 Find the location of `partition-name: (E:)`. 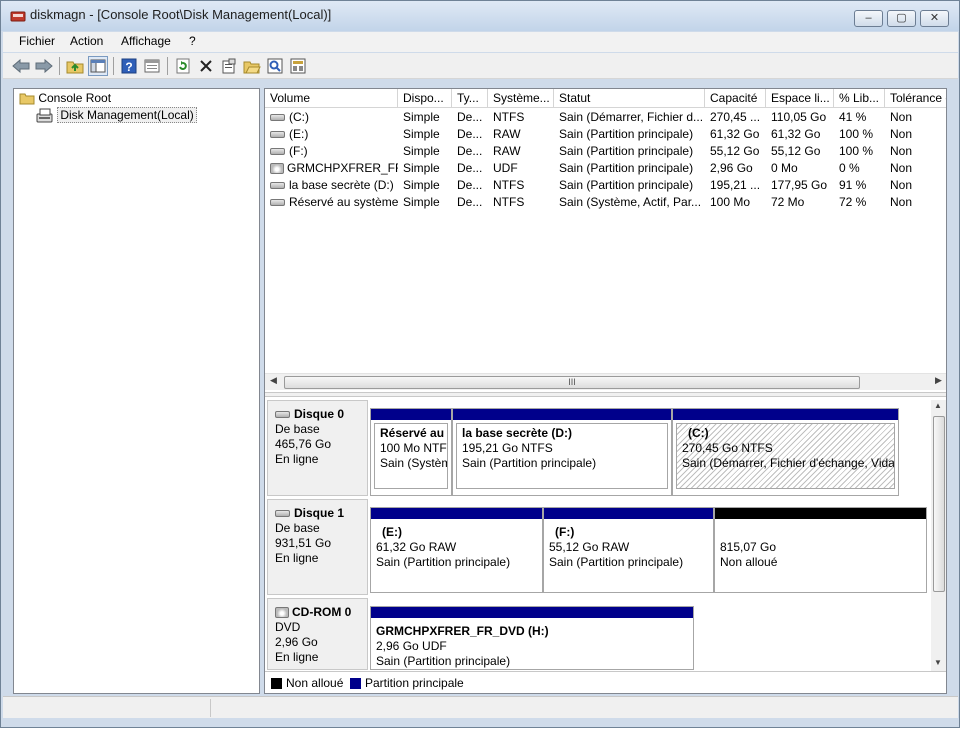

partition-name: (E:) is located at coordinates (392, 532).